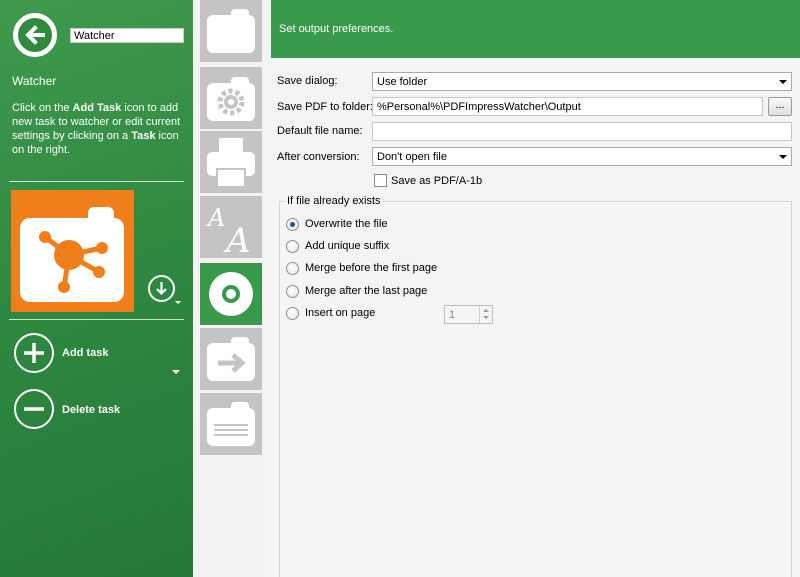 Image resolution: width=800 pixels, height=577 pixels. Describe the element at coordinates (535, 29) in the screenshot. I see `page-header: Set output preferences.` at that location.